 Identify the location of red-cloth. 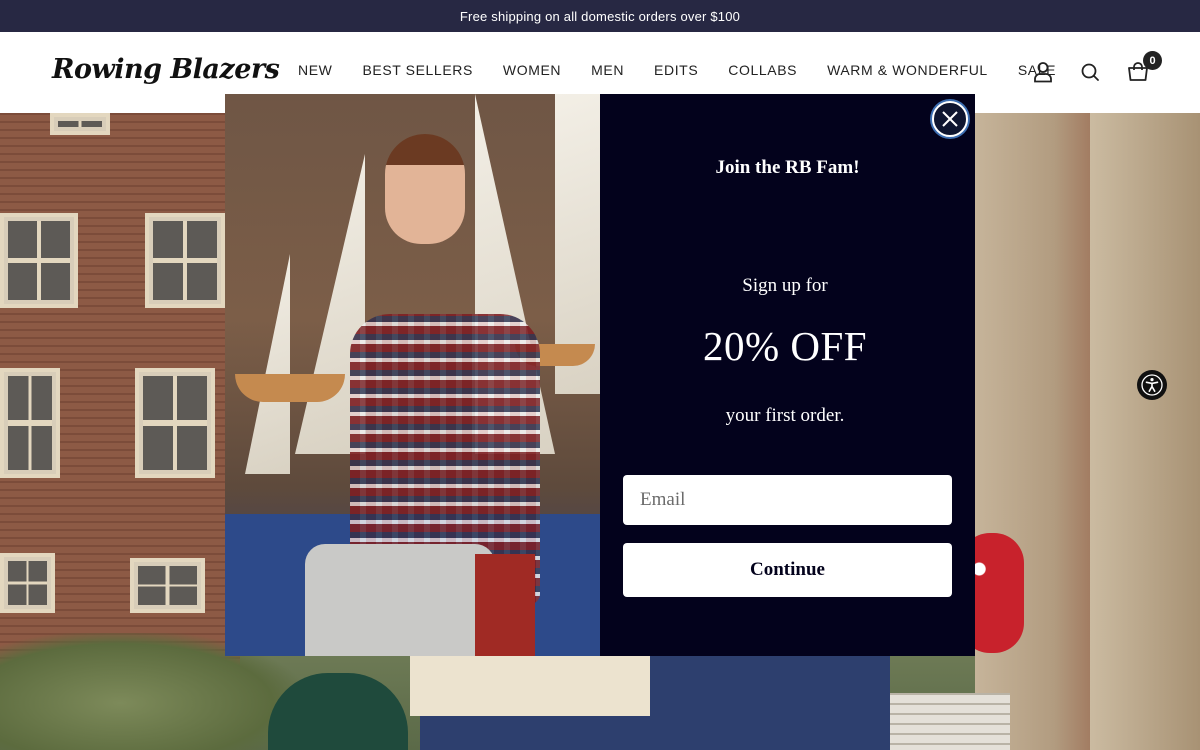
(505, 605).